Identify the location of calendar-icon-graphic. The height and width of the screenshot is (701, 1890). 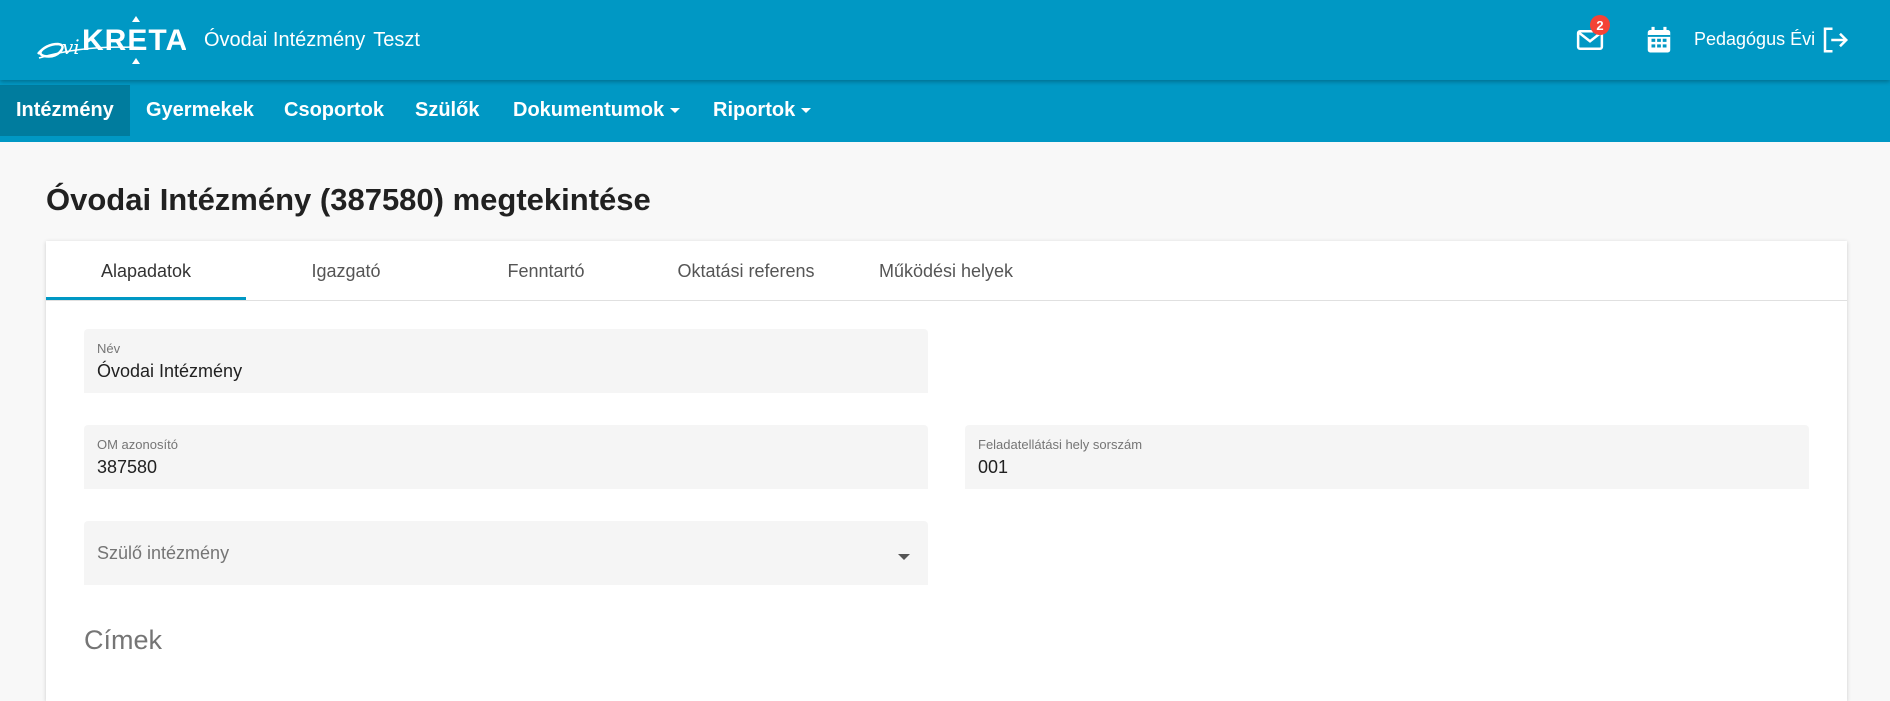
(1659, 39).